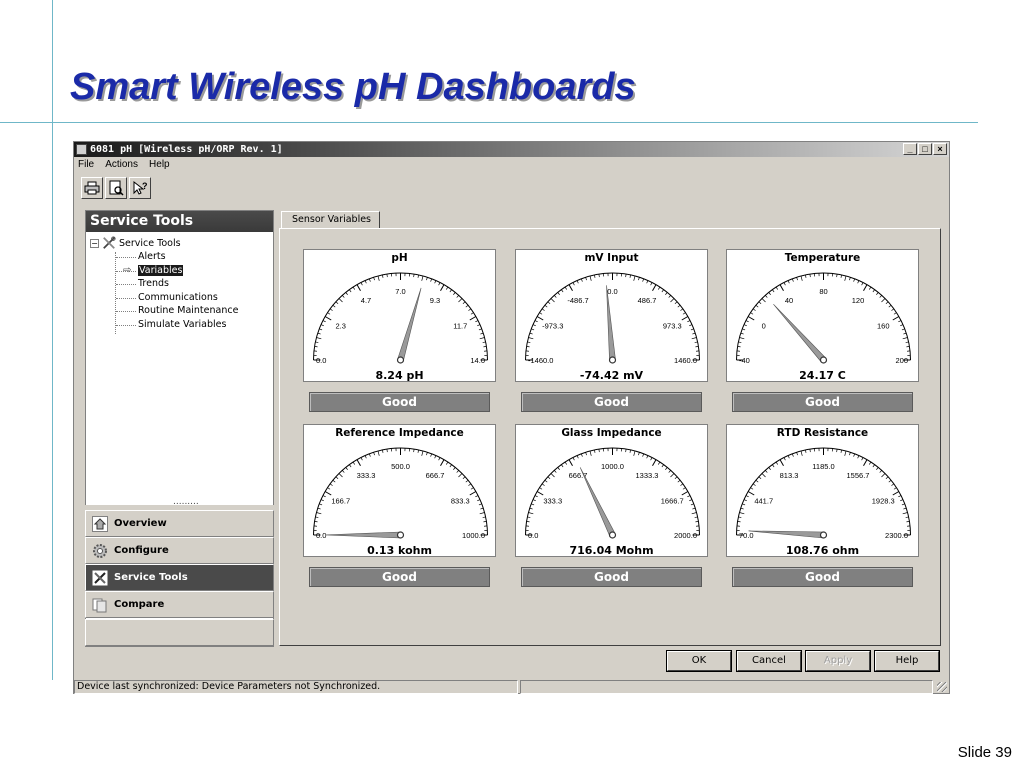 This screenshot has height=768, width=1024. Describe the element at coordinates (121, 164) in the screenshot. I see `menu-actions: Actions` at that location.